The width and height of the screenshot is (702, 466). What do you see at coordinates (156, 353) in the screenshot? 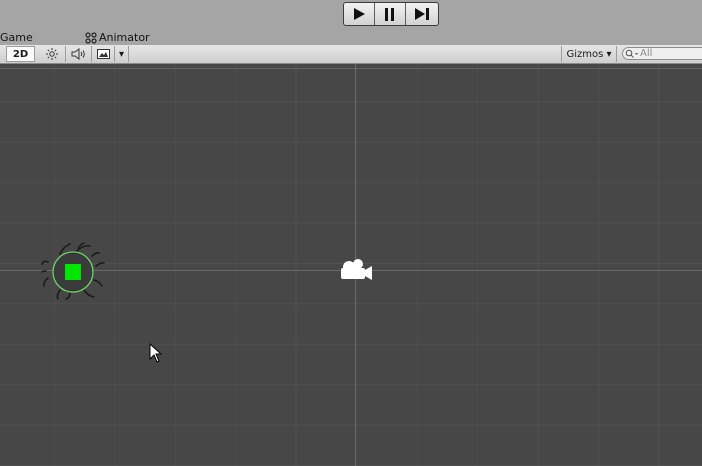
I see `mouse-cursor-icon` at bounding box center [156, 353].